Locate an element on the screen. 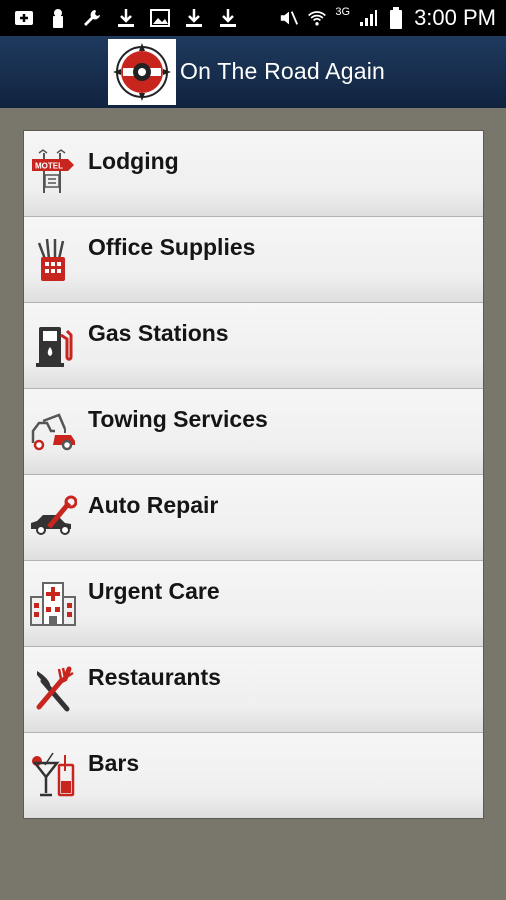 This screenshot has height=900, width=506. list-item-towing-services: Towing Services is located at coordinates (253, 432).